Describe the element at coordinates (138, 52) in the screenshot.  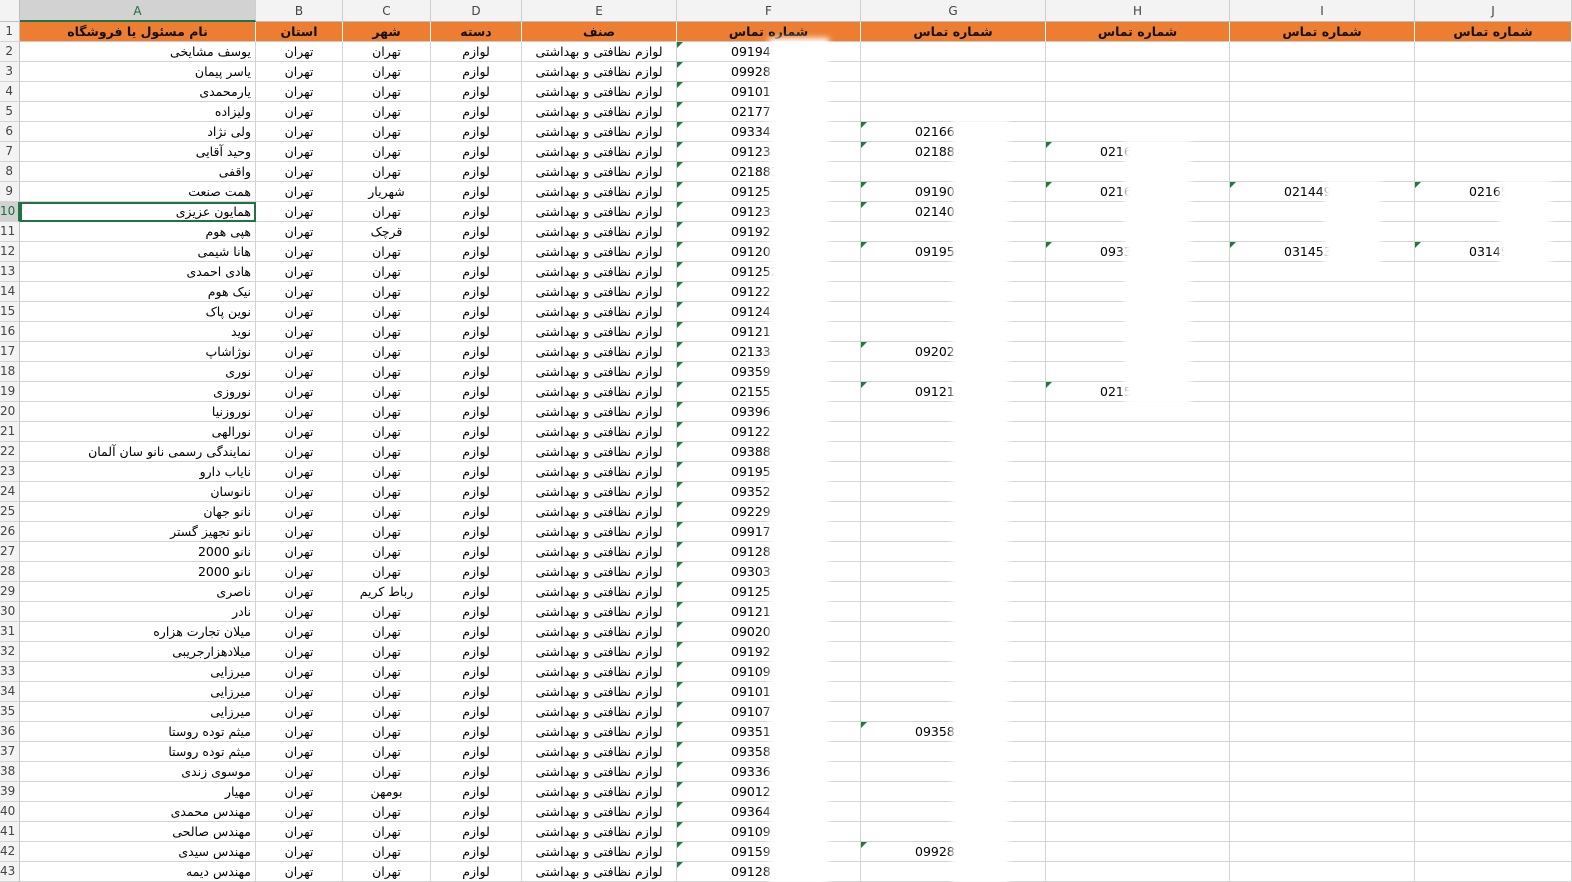
I see `name-cell: یوسف مشایخی` at that location.